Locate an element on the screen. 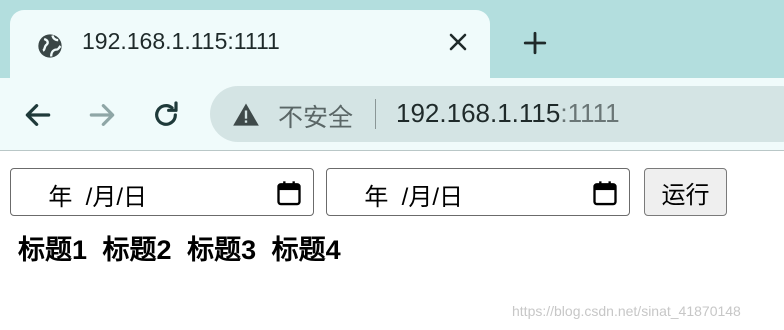  start-date-value: 年 /月/日 is located at coordinates (91, 197).